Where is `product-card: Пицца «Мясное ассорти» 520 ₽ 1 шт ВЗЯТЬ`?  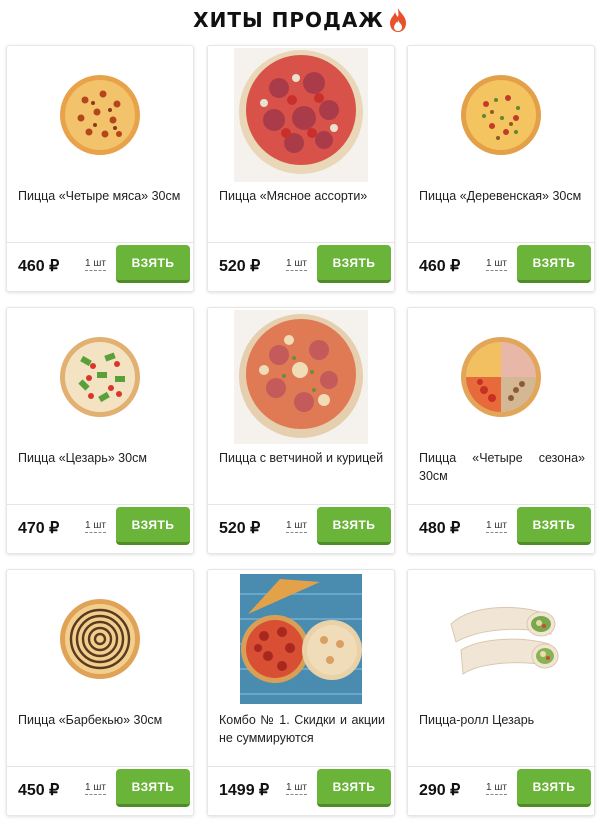 product-card: Пицца «Мясное ассорти» 520 ₽ 1 шт ВЗЯТЬ is located at coordinates (301, 168).